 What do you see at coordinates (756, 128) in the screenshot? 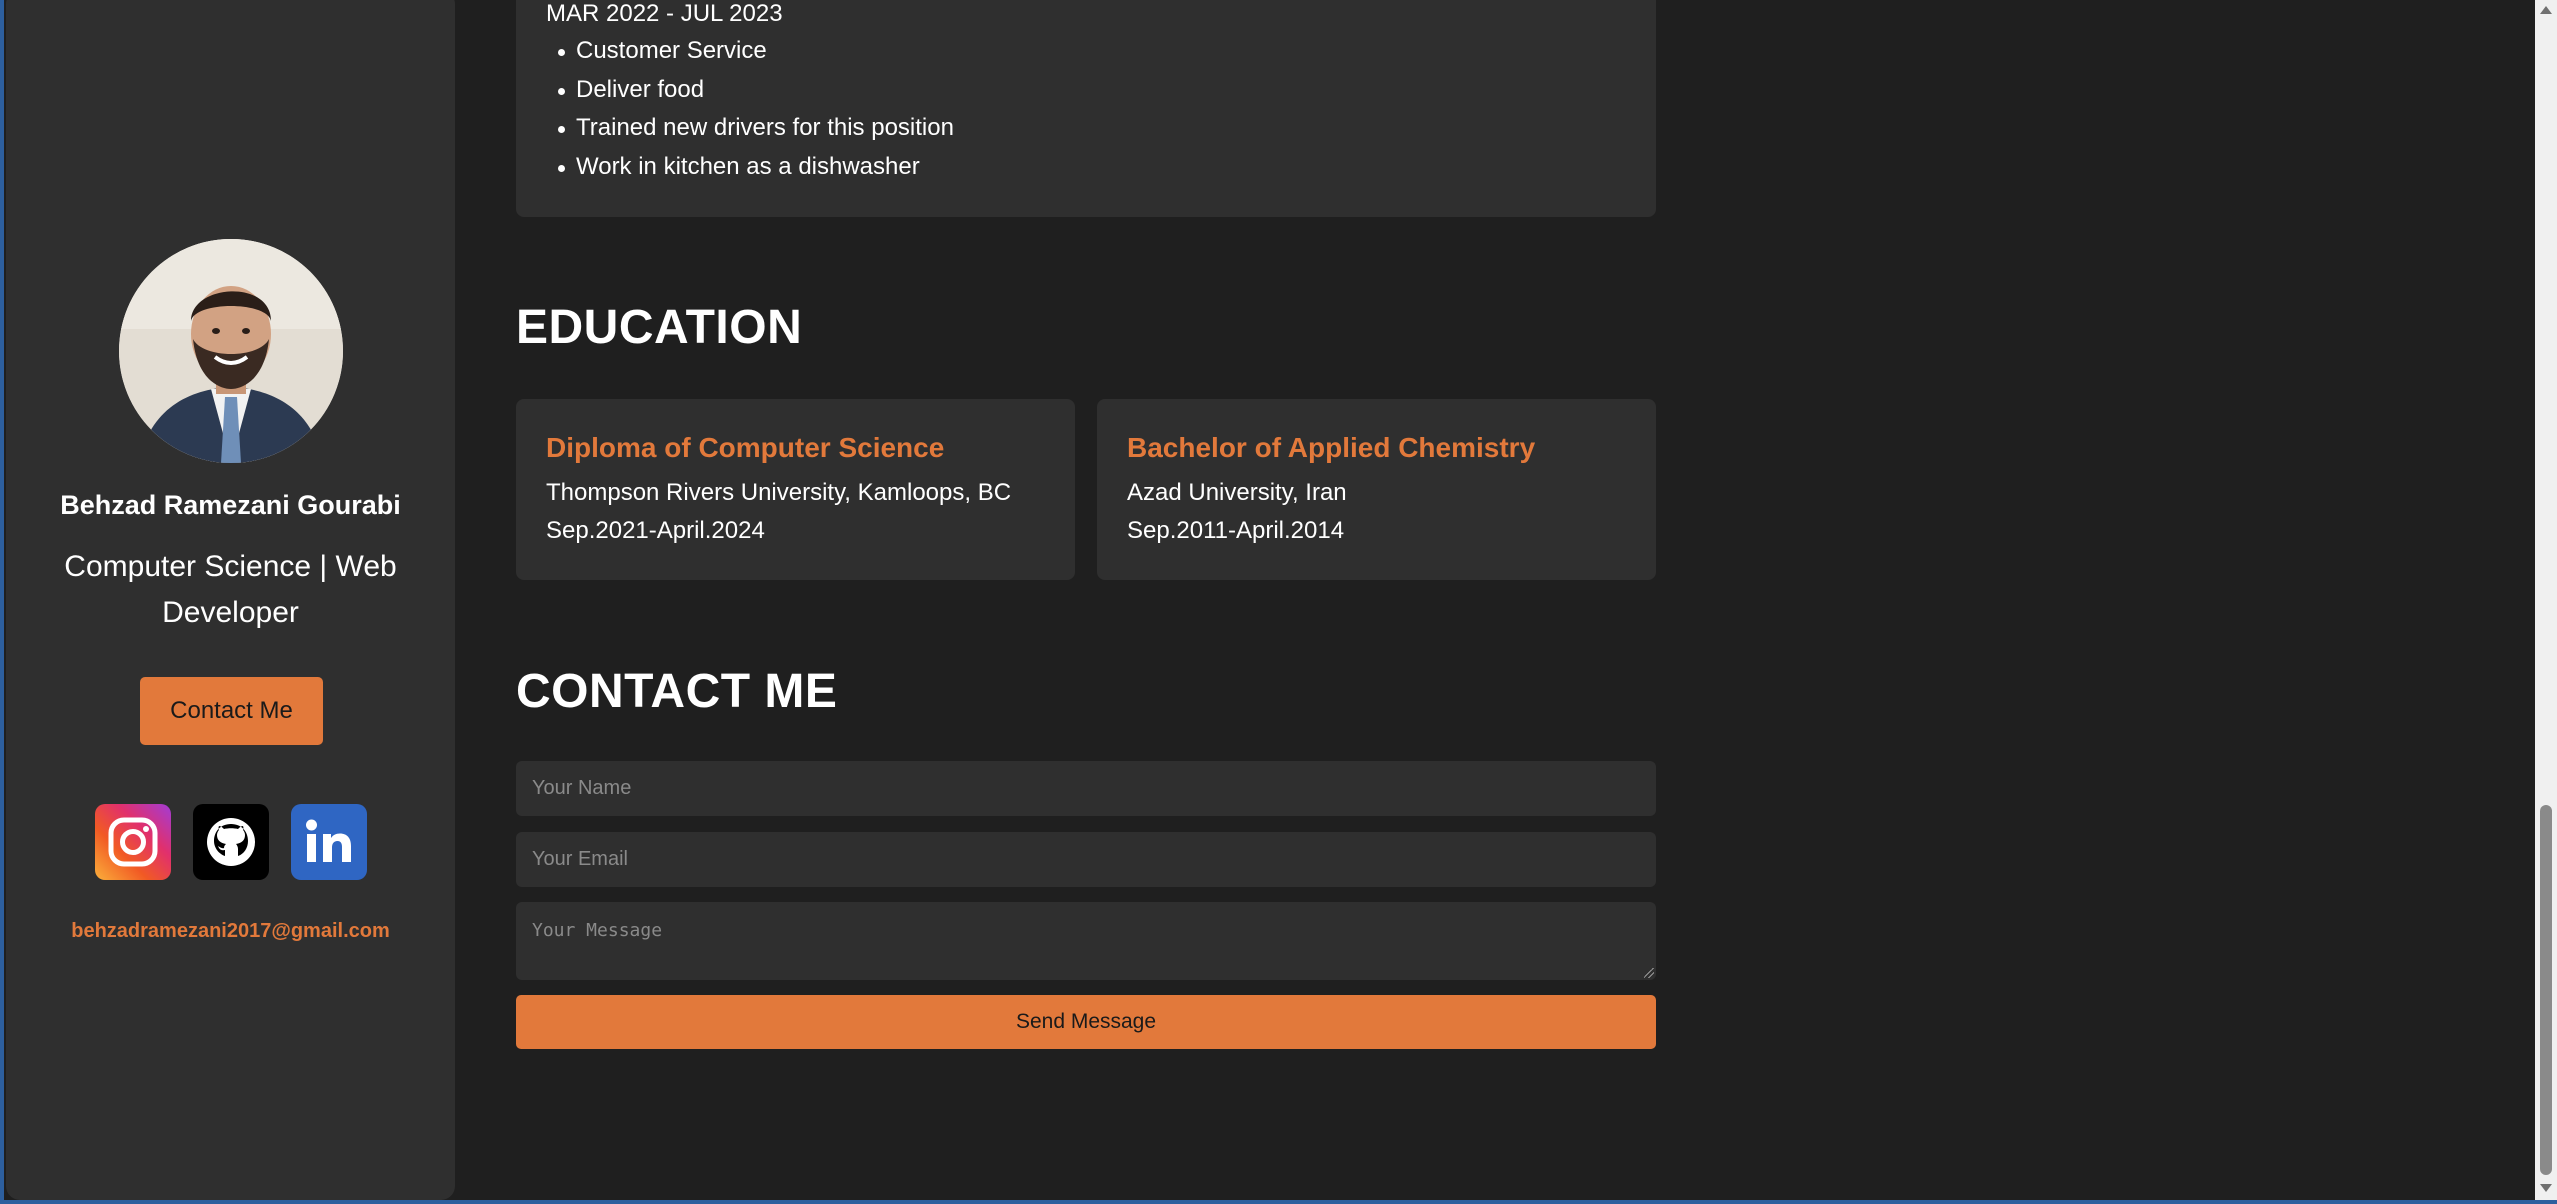
I see `list-item: Trained new drivers for this position` at bounding box center [756, 128].